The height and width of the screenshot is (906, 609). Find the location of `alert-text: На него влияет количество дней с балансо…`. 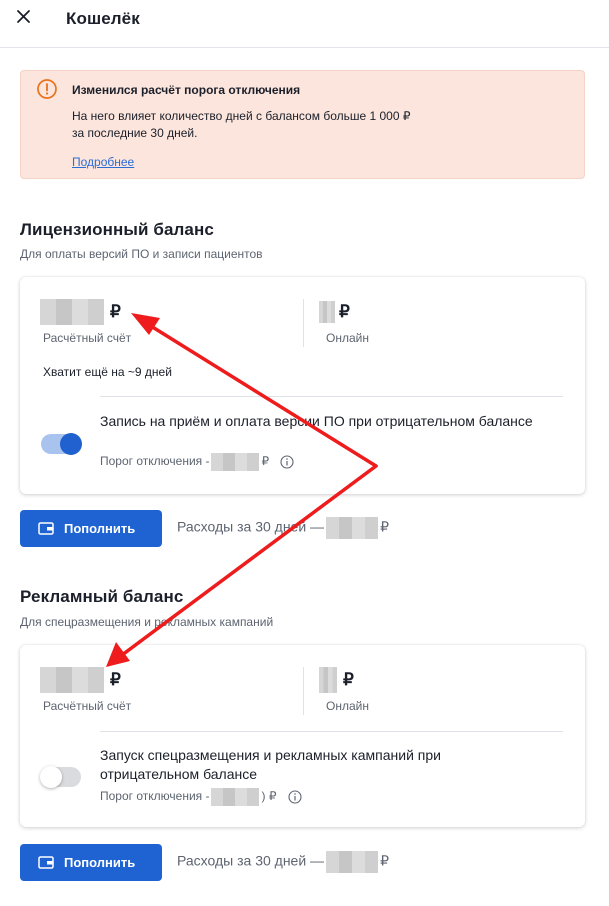

alert-text: На него влияет количество дней с балансо… is located at coordinates (282, 125).